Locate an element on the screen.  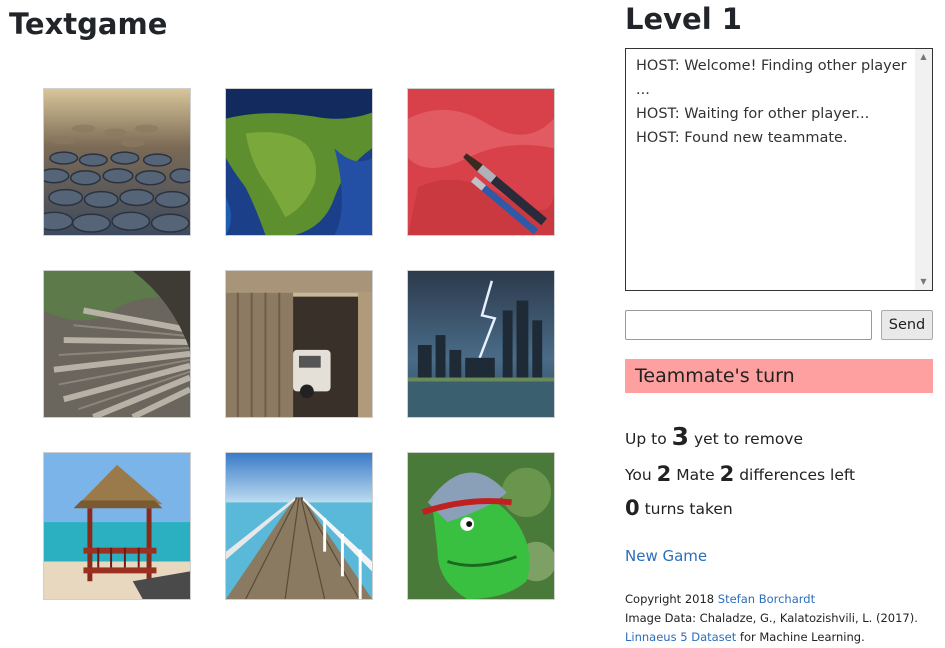
spiral-stairs-image is located at coordinates (117, 344).